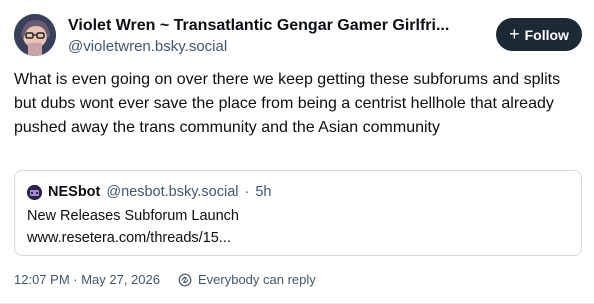 The image size is (594, 304). What do you see at coordinates (34, 192) in the screenshot?
I see `nesbot-avatar` at bounding box center [34, 192].